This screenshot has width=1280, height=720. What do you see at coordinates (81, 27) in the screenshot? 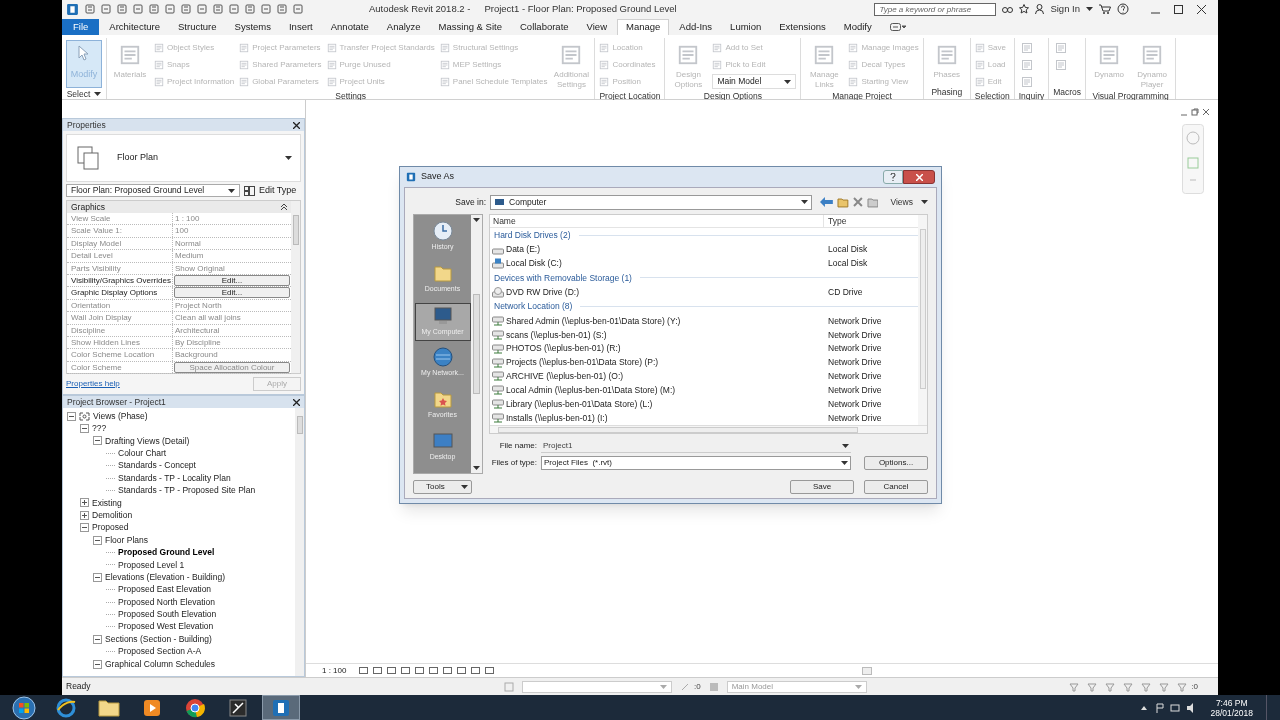
I see `file-tab: File` at bounding box center [81, 27].